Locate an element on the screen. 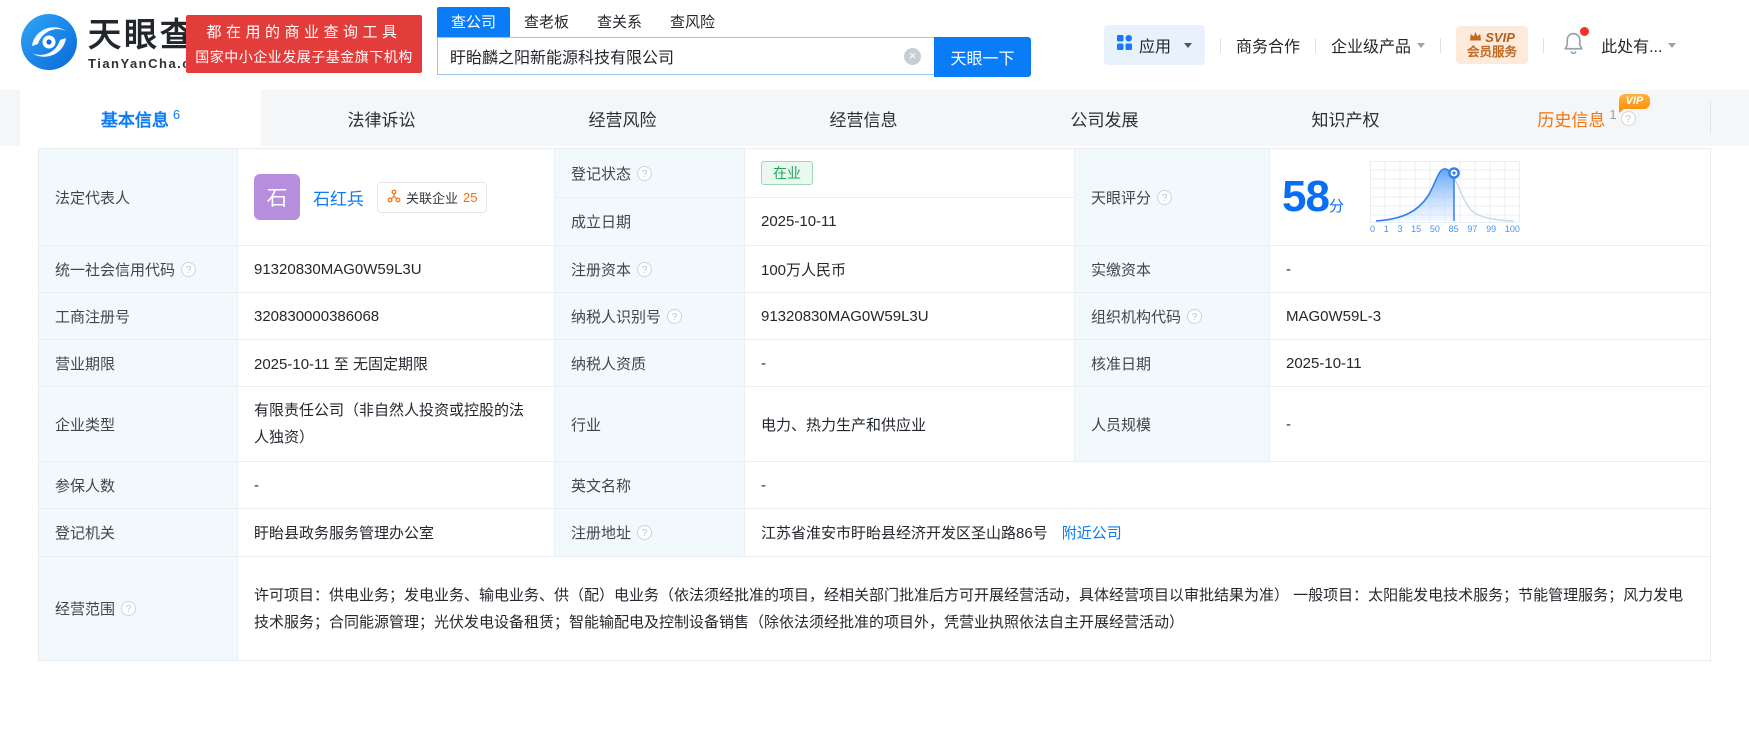  promo-banner-line2: 国家中小企业发展子基金旗下机构 is located at coordinates (304, 57).